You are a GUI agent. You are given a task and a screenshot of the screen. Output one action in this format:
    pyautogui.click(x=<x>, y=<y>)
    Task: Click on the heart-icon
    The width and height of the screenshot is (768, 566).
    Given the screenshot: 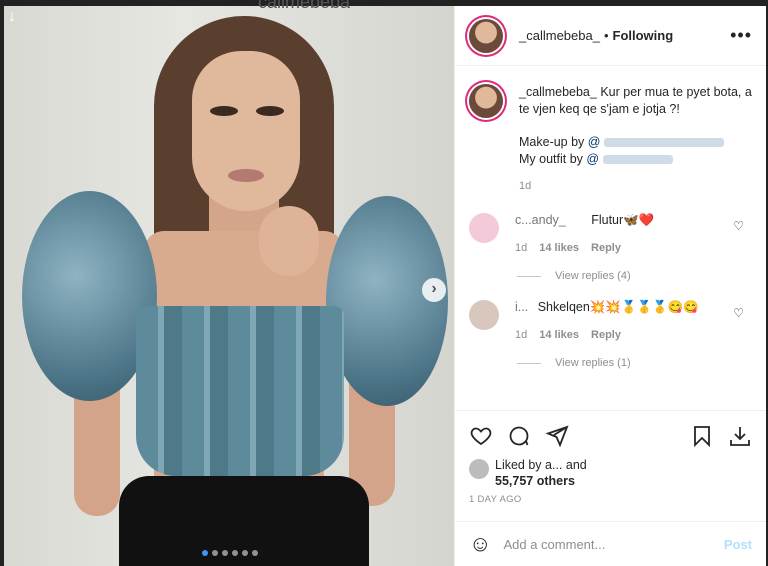 What is the action you would take?
    pyautogui.click(x=481, y=436)
    